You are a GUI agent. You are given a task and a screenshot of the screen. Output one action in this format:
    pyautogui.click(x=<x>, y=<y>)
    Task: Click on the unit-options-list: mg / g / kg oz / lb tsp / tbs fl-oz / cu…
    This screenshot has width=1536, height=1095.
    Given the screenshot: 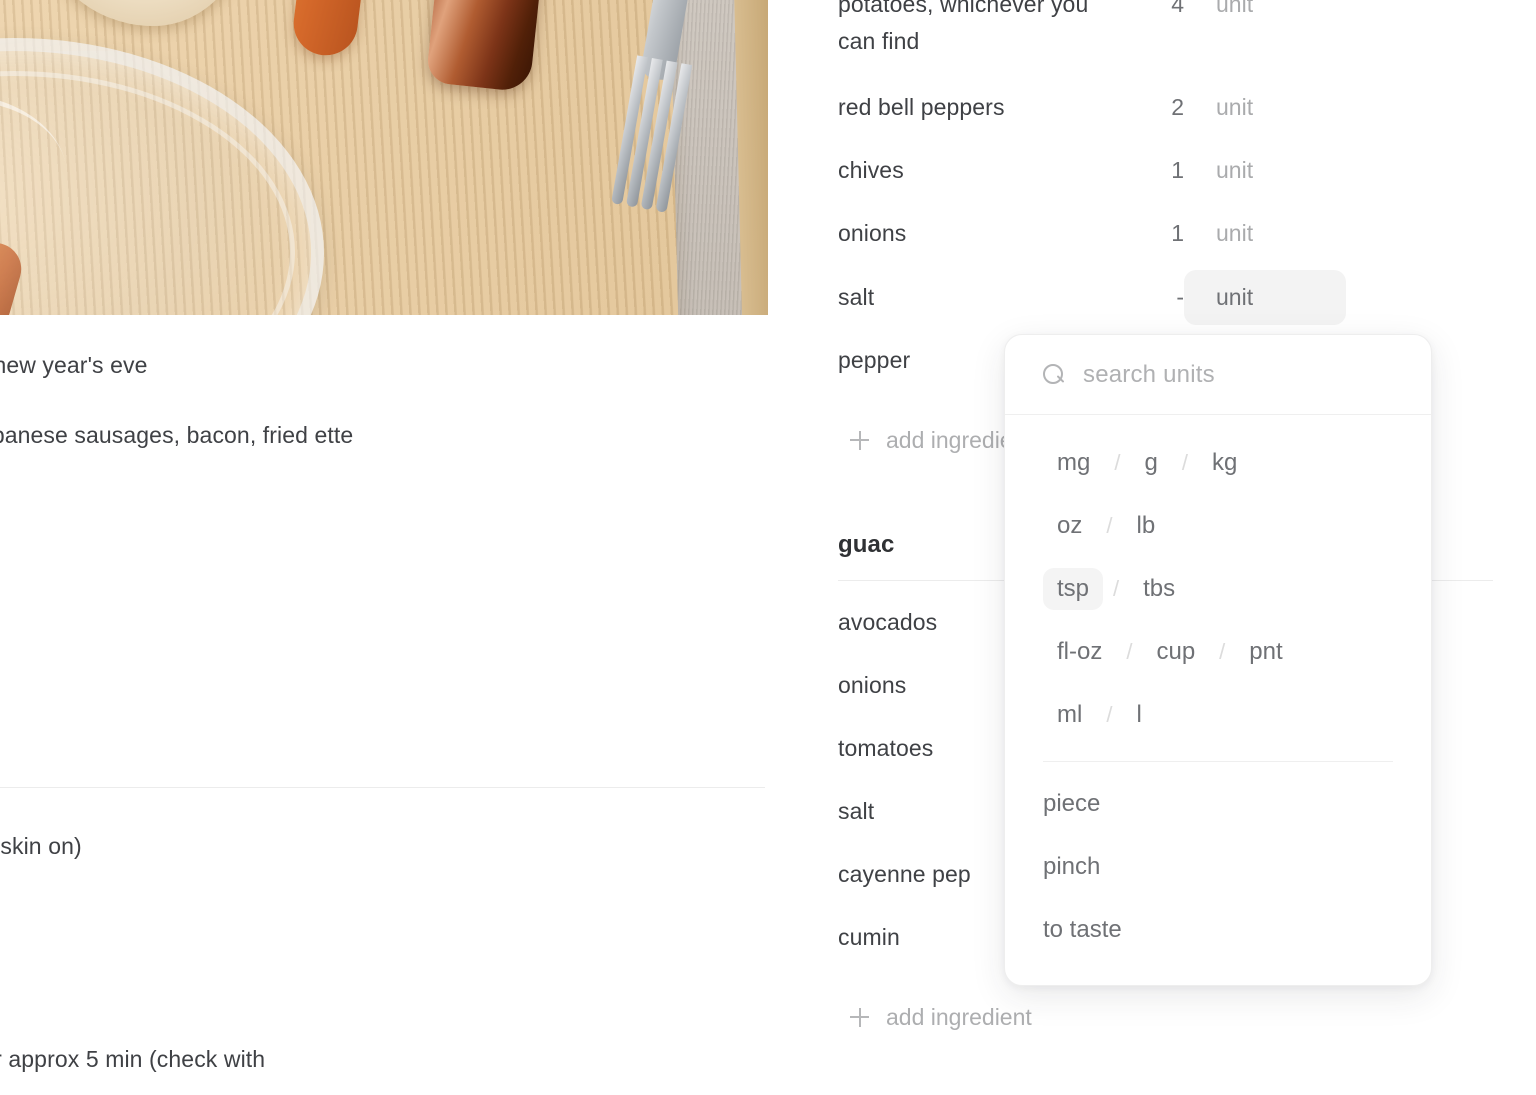 What is the action you would take?
    pyautogui.click(x=1218, y=692)
    